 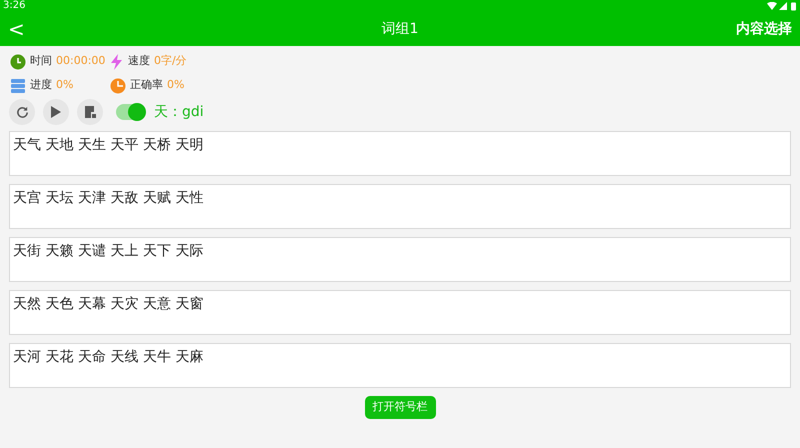 What do you see at coordinates (139, 61) in the screenshot?
I see `stat-label: 速度` at bounding box center [139, 61].